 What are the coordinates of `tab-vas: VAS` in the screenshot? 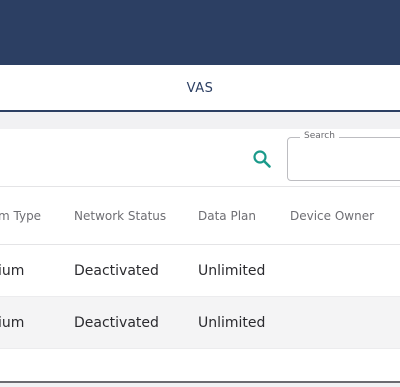 It's located at (200, 88).